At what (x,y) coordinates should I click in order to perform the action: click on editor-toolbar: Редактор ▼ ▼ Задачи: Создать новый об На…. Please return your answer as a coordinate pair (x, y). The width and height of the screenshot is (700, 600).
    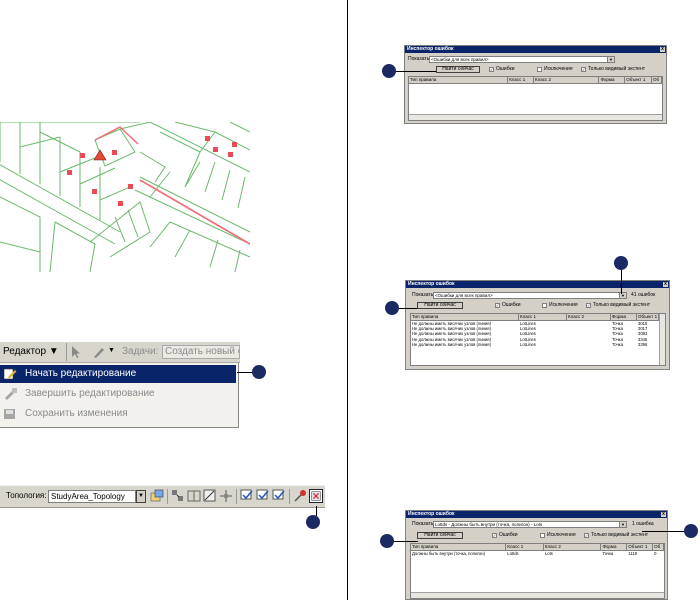
    Looking at the image, I should click on (120, 385).